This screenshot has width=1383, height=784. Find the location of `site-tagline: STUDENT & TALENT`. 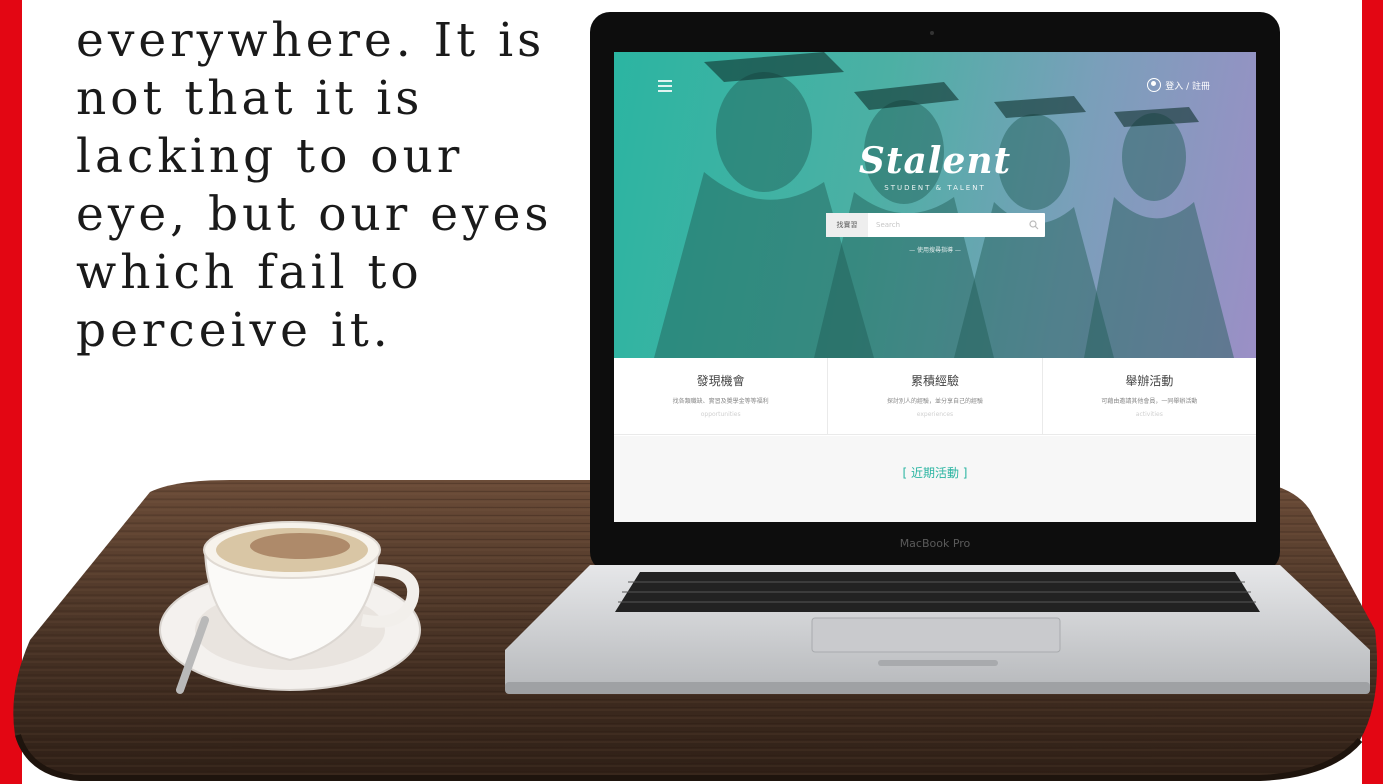

site-tagline: STUDENT & TALENT is located at coordinates (935, 188).